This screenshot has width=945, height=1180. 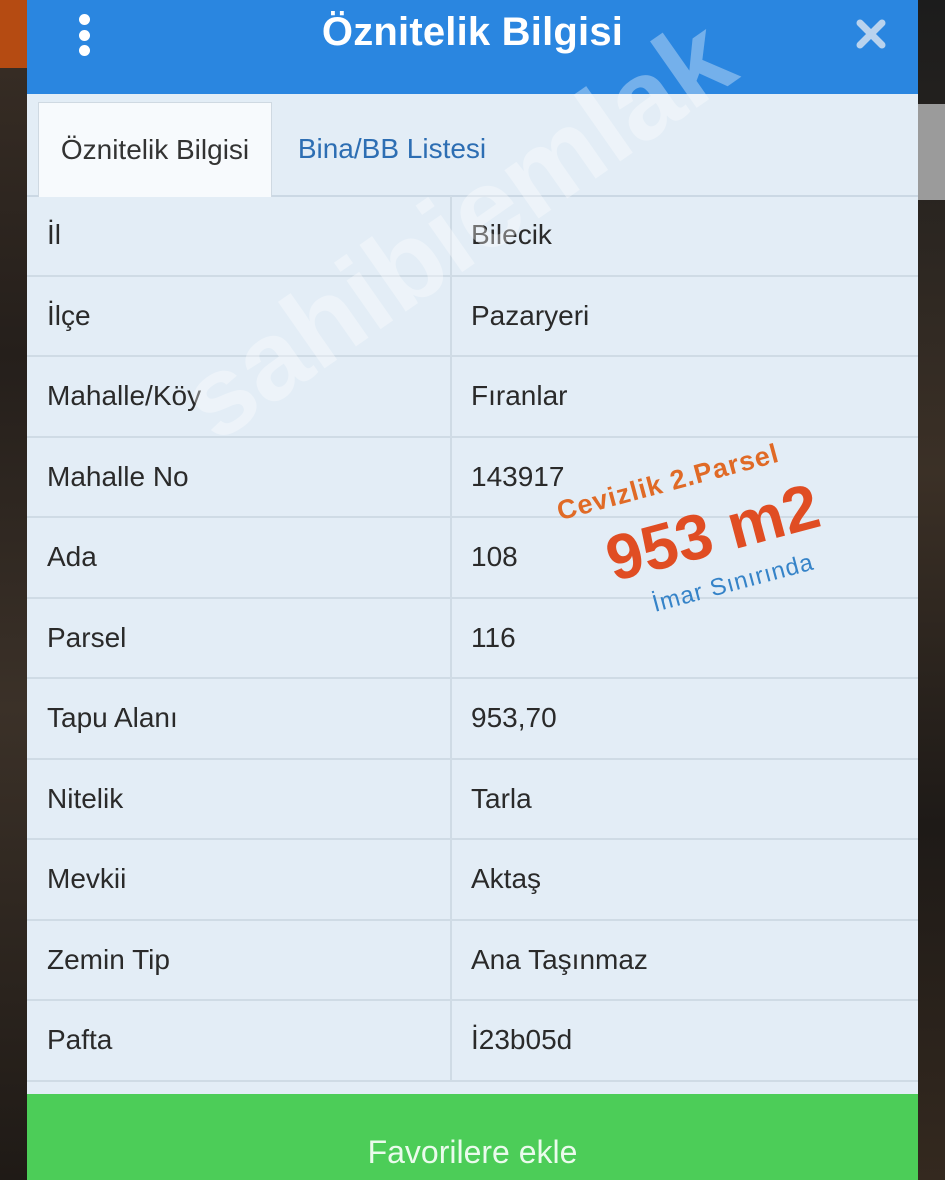 I want to click on table-row: Mahalle/Köy Fıranlar, so click(x=472, y=397).